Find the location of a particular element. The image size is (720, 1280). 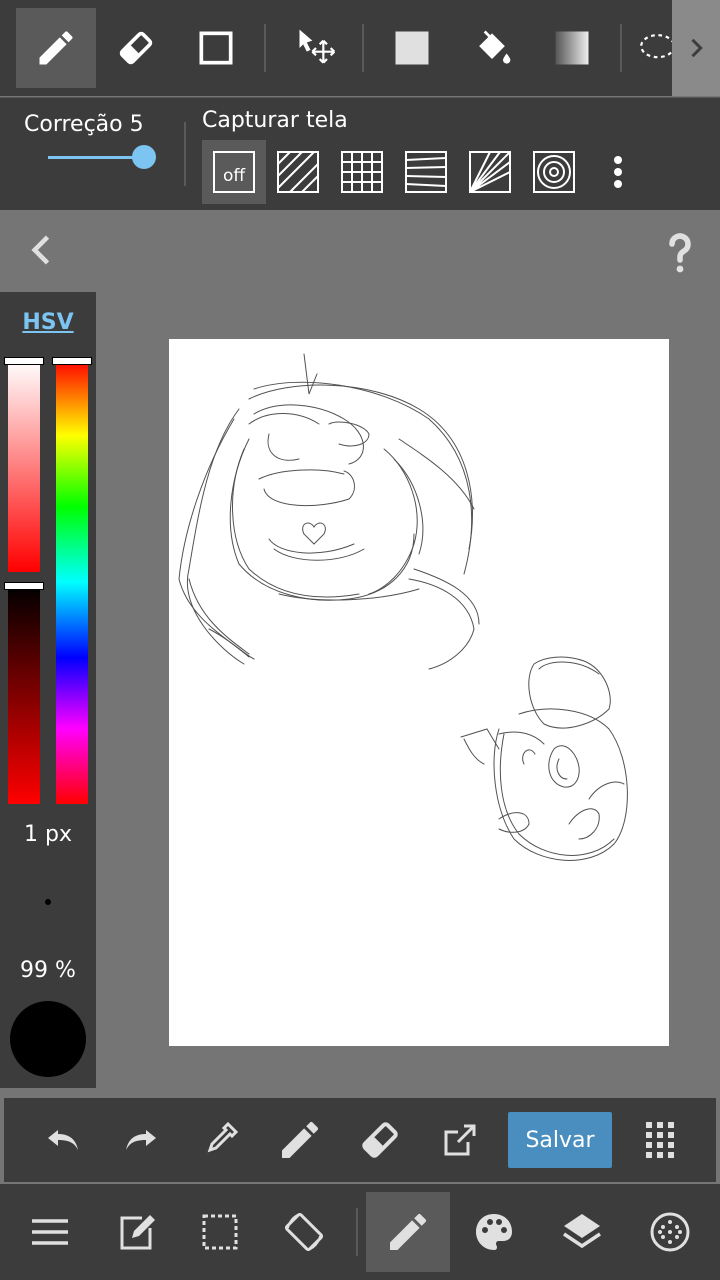

bottom-navigation is located at coordinates (360, 1232).